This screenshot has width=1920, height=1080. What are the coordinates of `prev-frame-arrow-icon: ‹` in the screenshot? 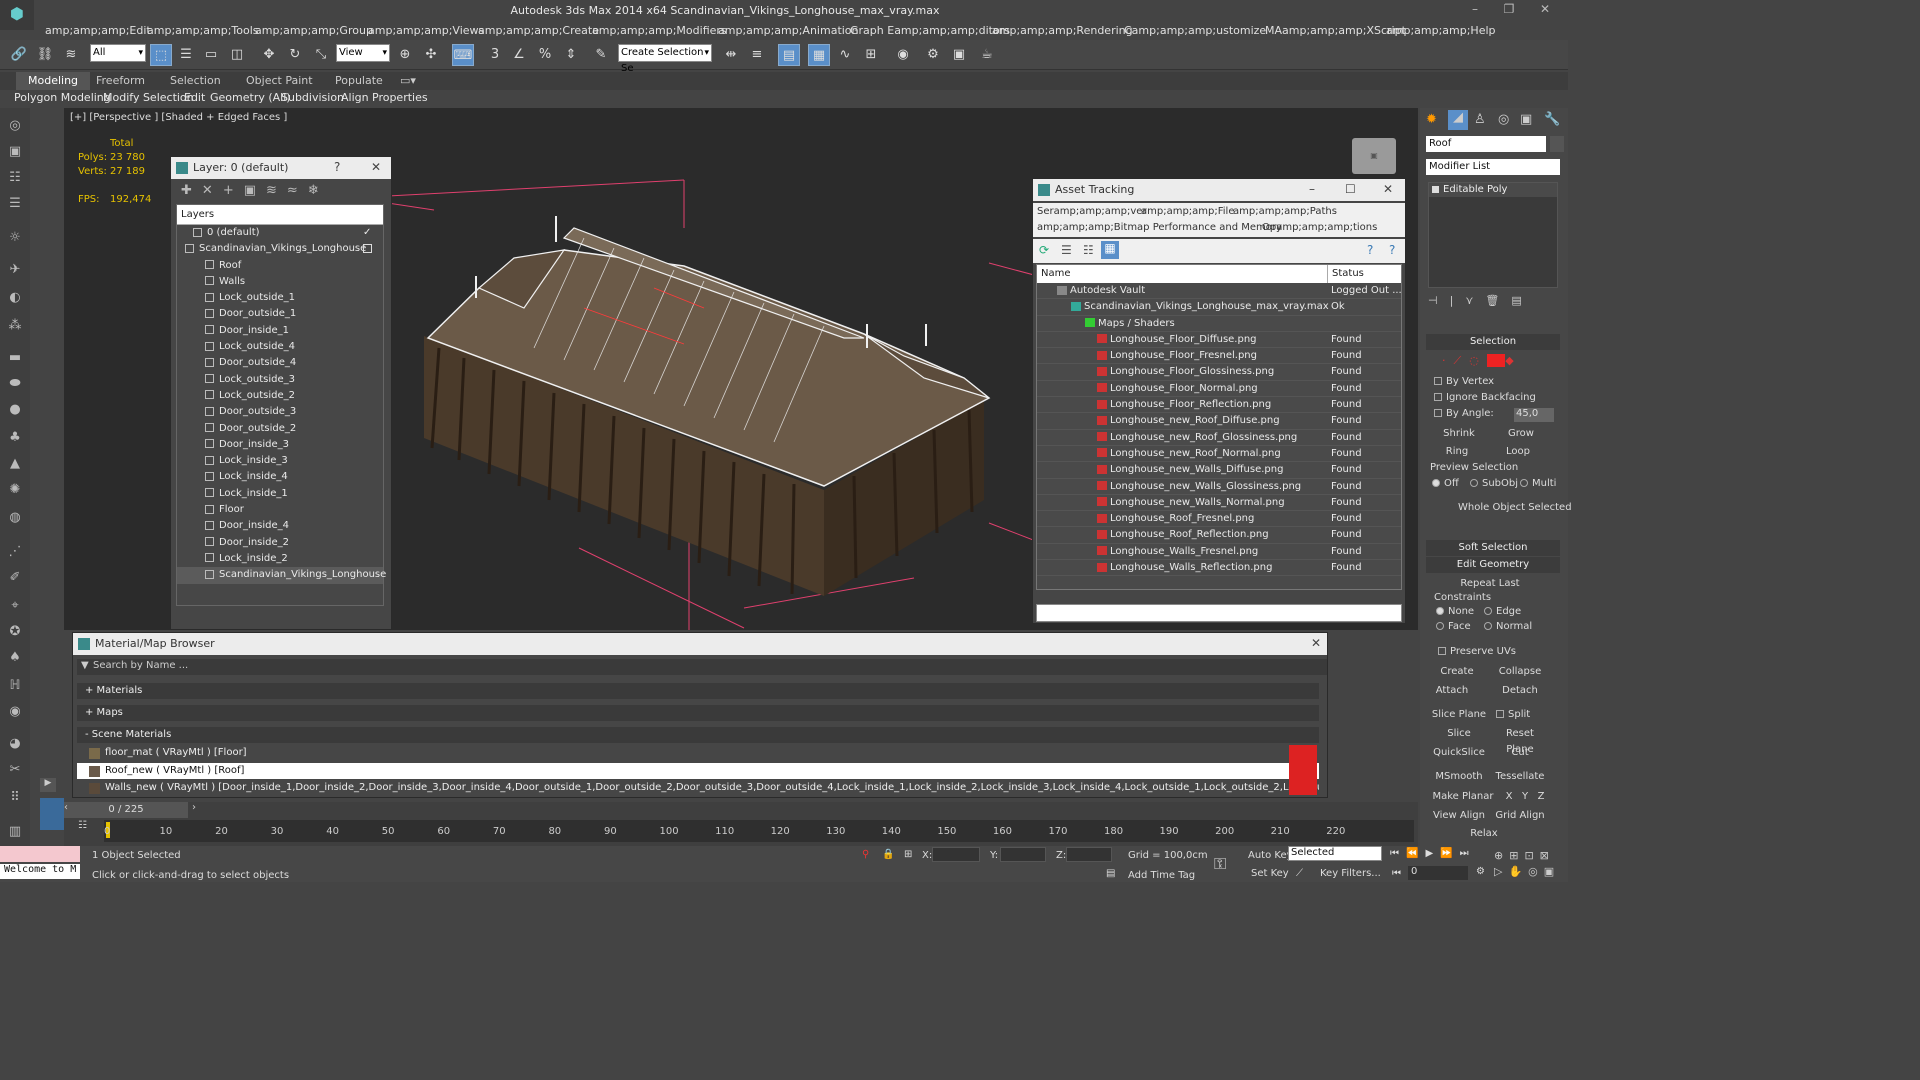 It's located at (68, 810).